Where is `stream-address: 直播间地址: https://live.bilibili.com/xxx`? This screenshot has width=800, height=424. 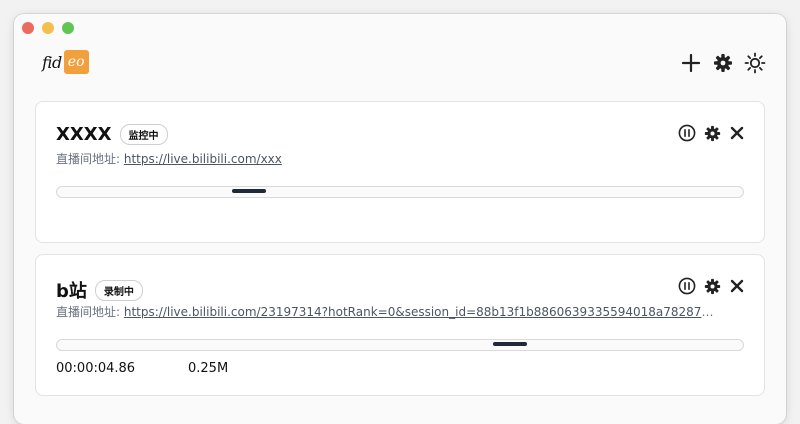 stream-address: 直播间地址: https://live.bilibili.com/xxx is located at coordinates (169, 158).